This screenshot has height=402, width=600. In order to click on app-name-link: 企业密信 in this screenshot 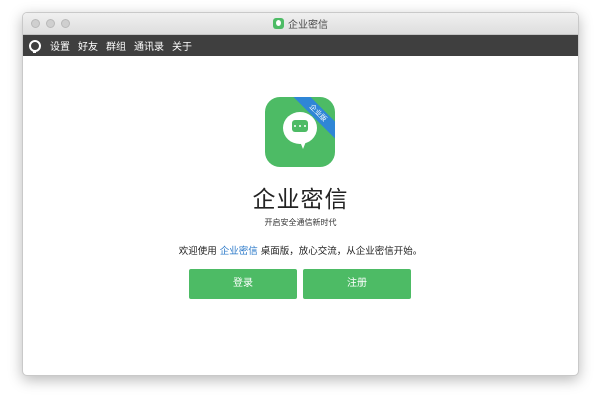, I will do `click(239, 251)`.